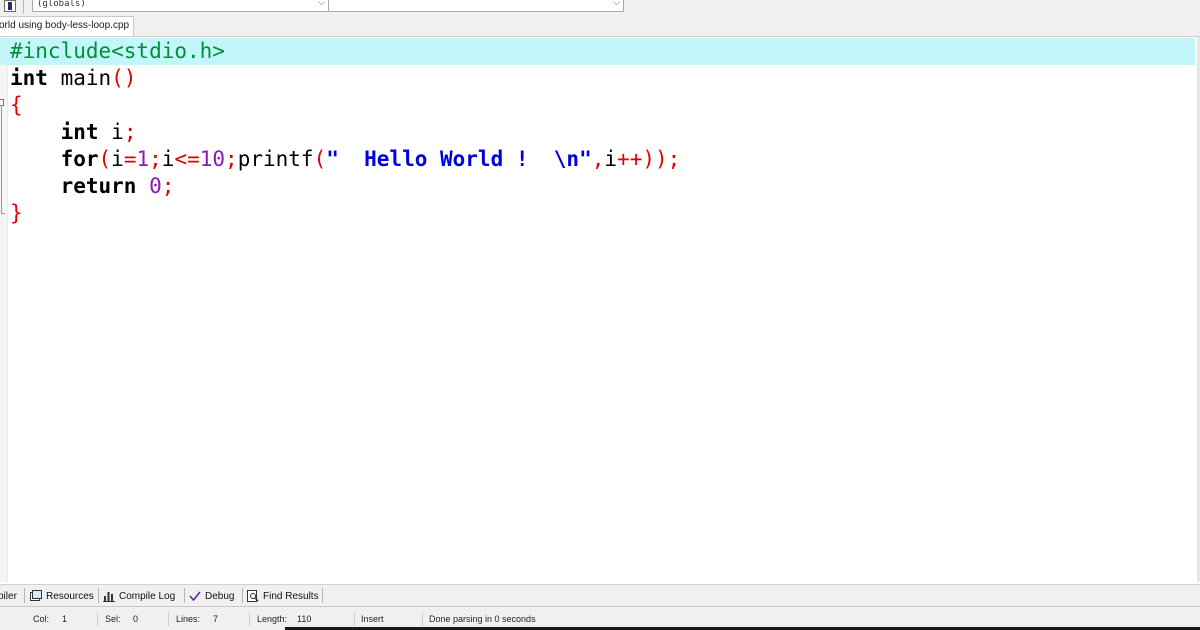 This screenshot has width=1200, height=630. What do you see at coordinates (630, 159) in the screenshot?
I see `increment-operator: ++` at bounding box center [630, 159].